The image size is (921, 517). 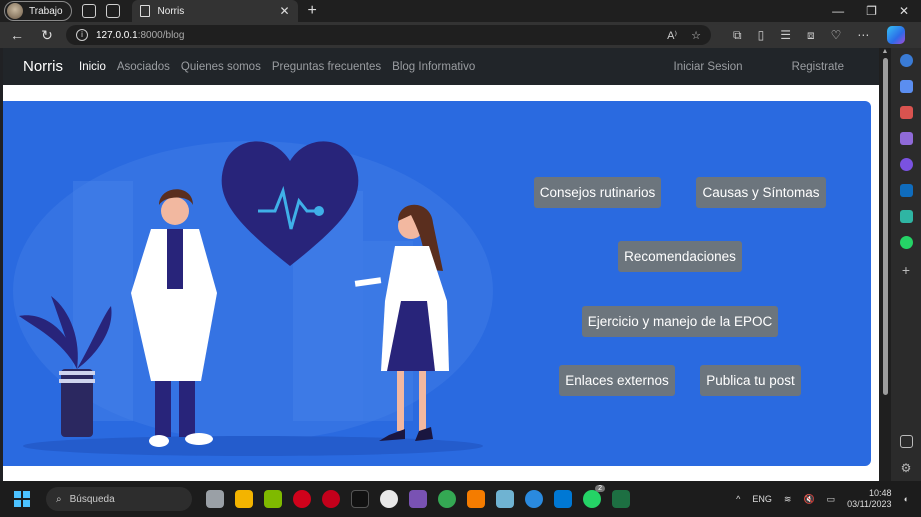 I want to click on address-bar: i 127.0.0.1:8000/blog A⁾ ☆, so click(x=388, y=35).